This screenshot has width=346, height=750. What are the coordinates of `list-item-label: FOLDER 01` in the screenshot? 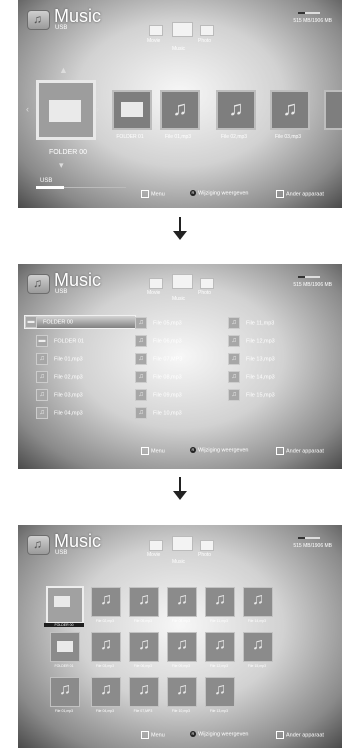 It's located at (69, 341).